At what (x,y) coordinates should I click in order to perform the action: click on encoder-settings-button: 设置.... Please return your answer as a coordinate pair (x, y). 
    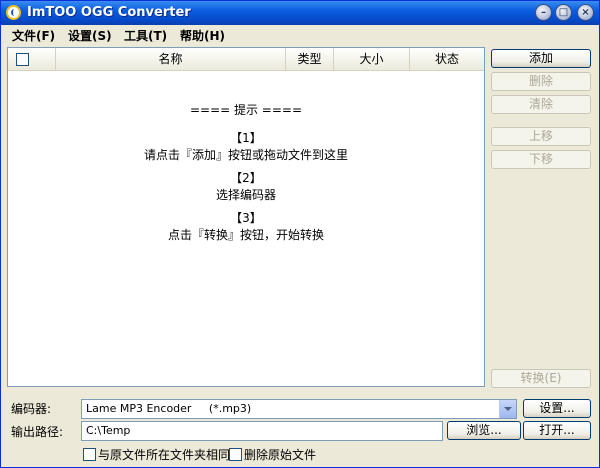
    Looking at the image, I should click on (557, 408).